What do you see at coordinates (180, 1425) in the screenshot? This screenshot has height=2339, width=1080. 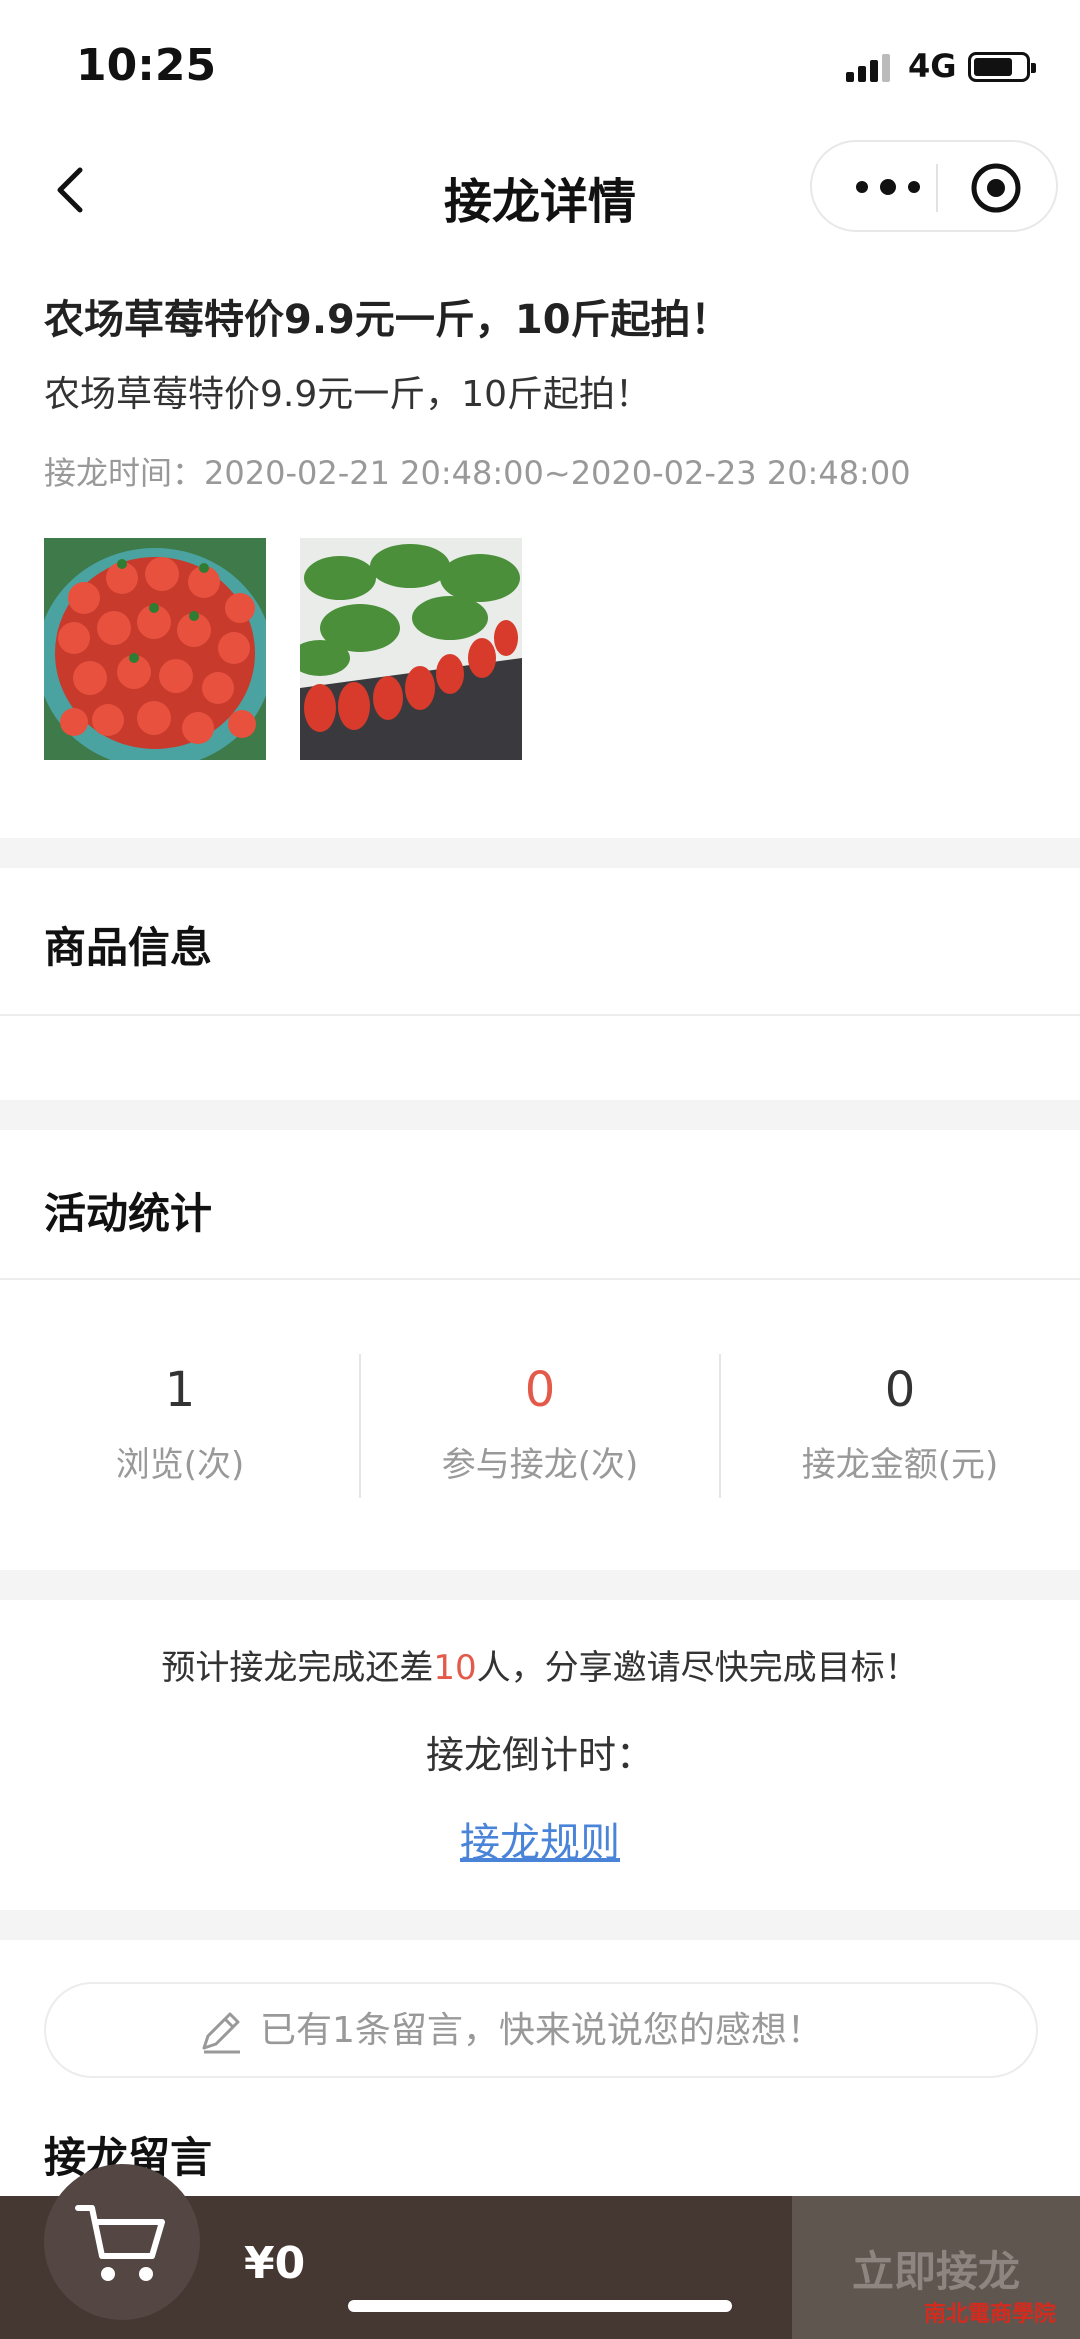 I see `stat-views: 1 浏览(次)` at bounding box center [180, 1425].